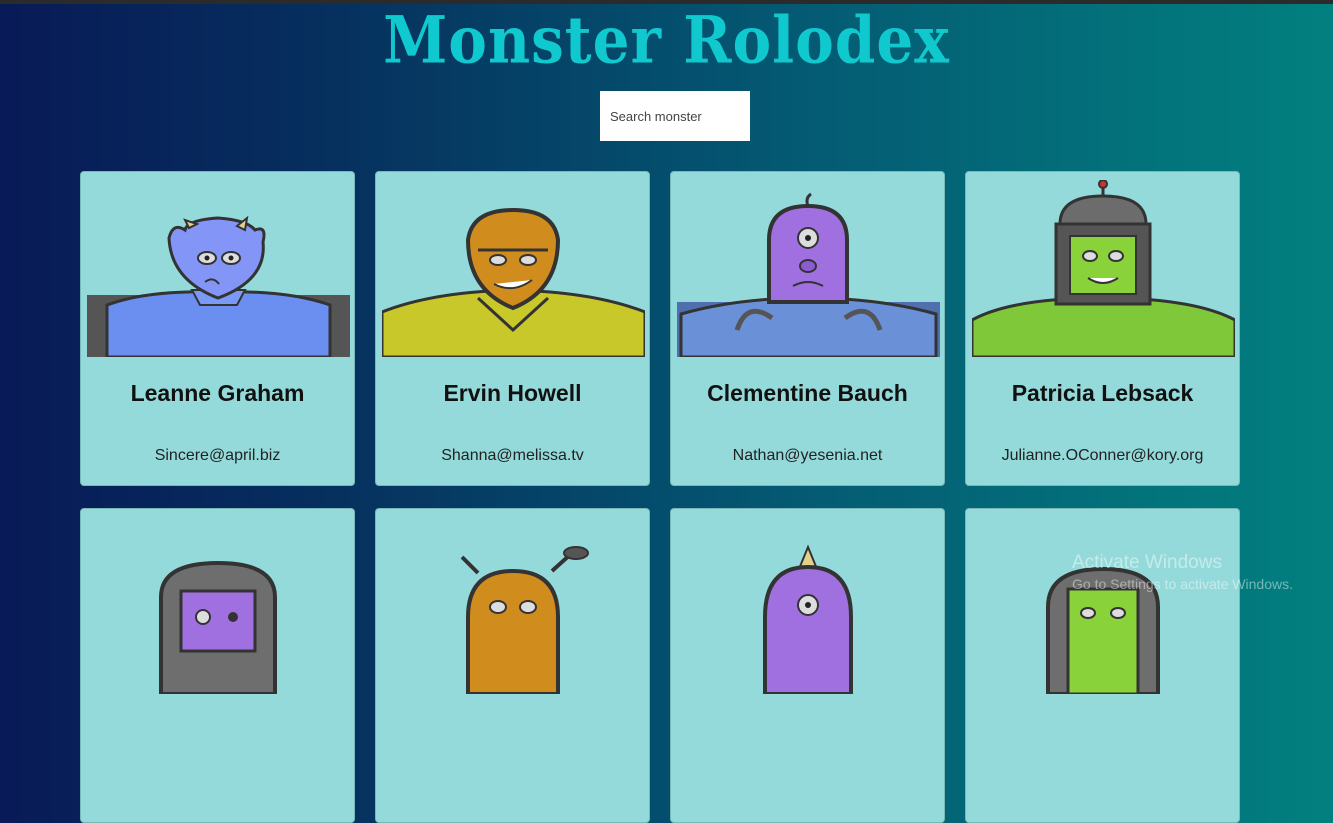 This screenshot has height=823, width=1333. Describe the element at coordinates (807, 455) in the screenshot. I see `monster-email: Nathan@yesenia.net` at that location.